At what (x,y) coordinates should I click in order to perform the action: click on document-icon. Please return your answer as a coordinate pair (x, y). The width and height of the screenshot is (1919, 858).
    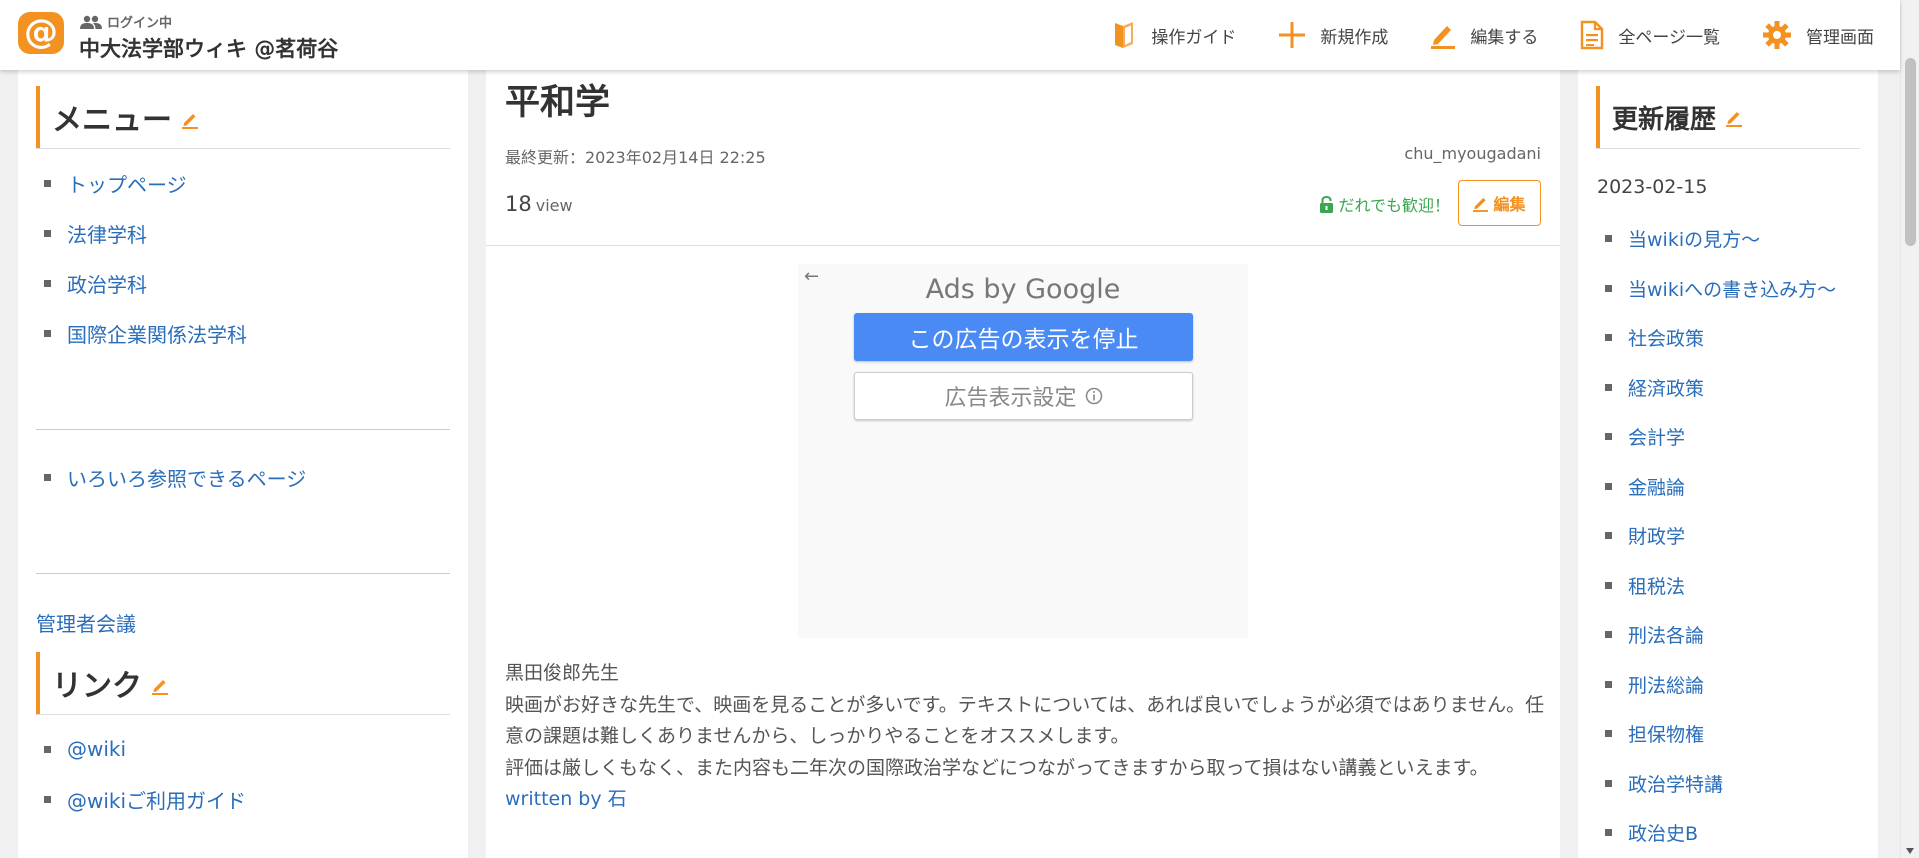
    Looking at the image, I should click on (1592, 35).